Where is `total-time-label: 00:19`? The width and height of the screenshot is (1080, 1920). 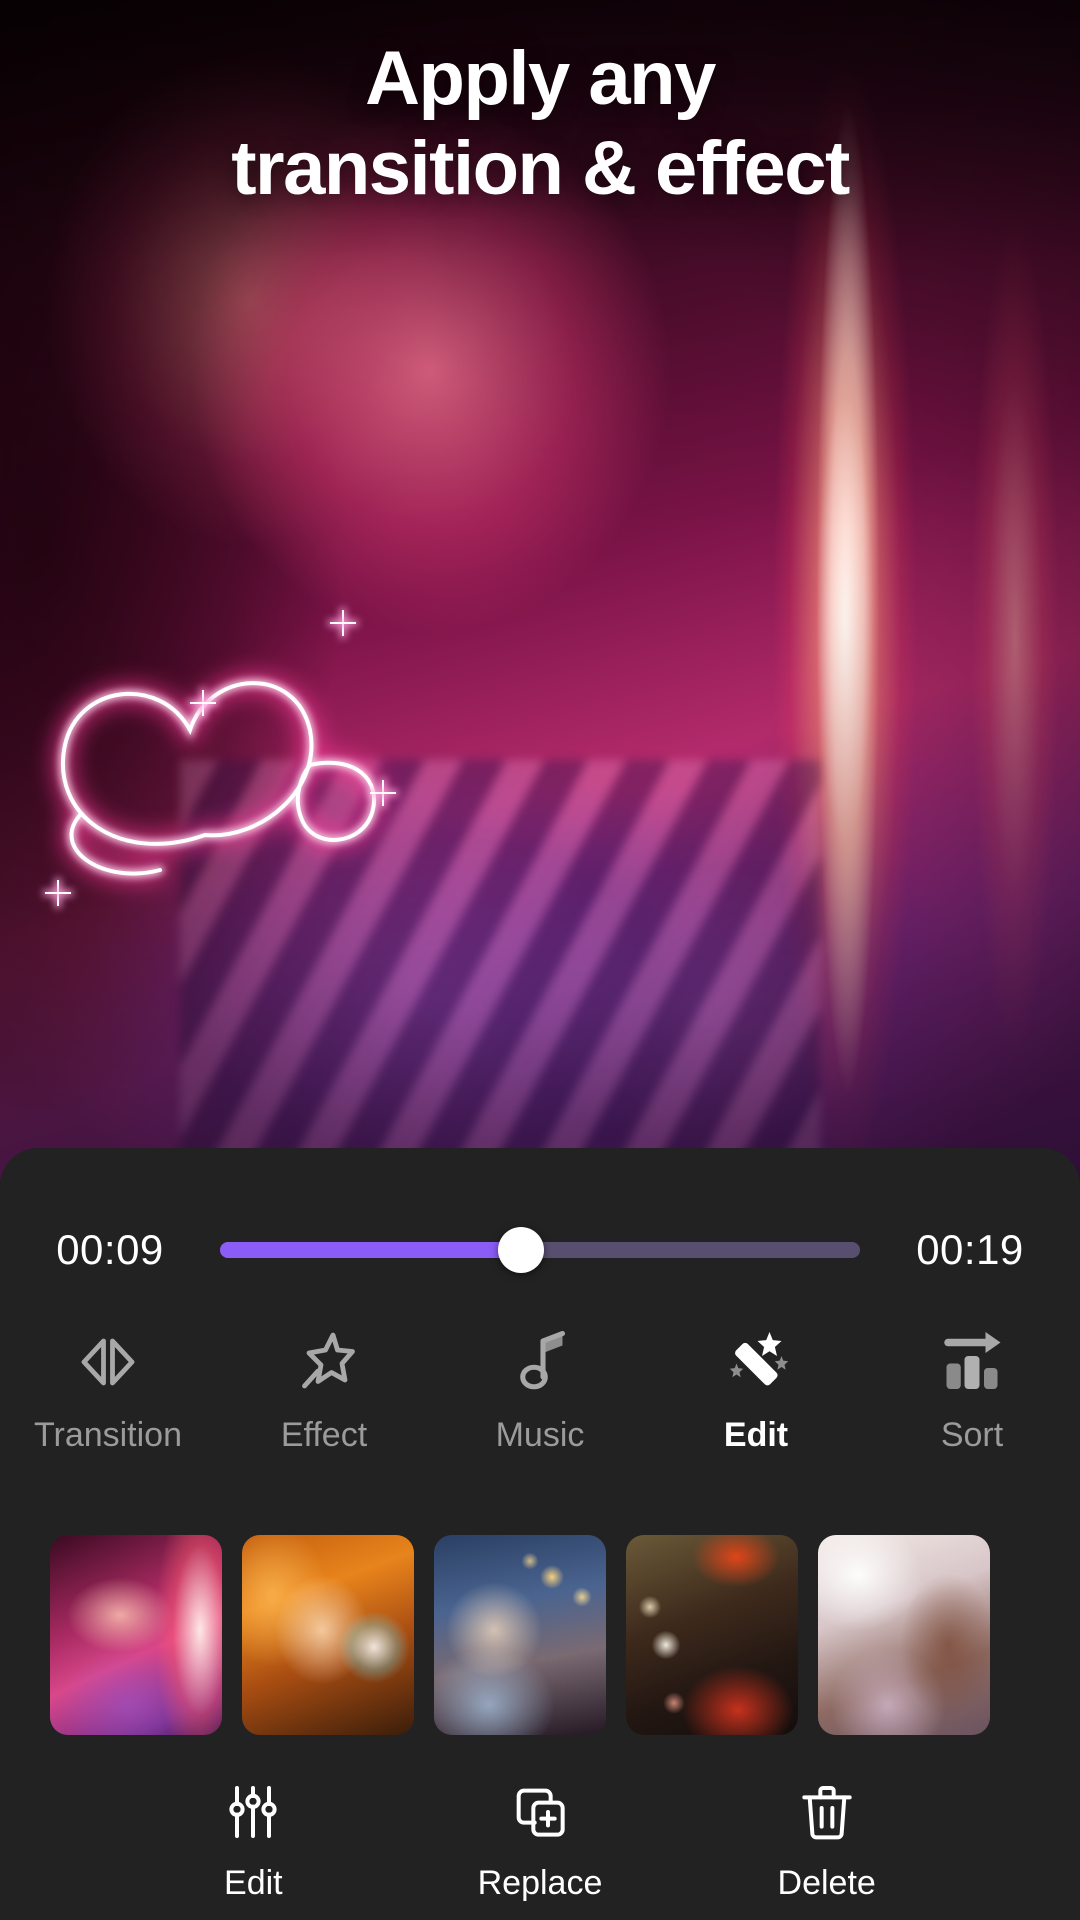
total-time-label: 00:19 is located at coordinates (970, 1249).